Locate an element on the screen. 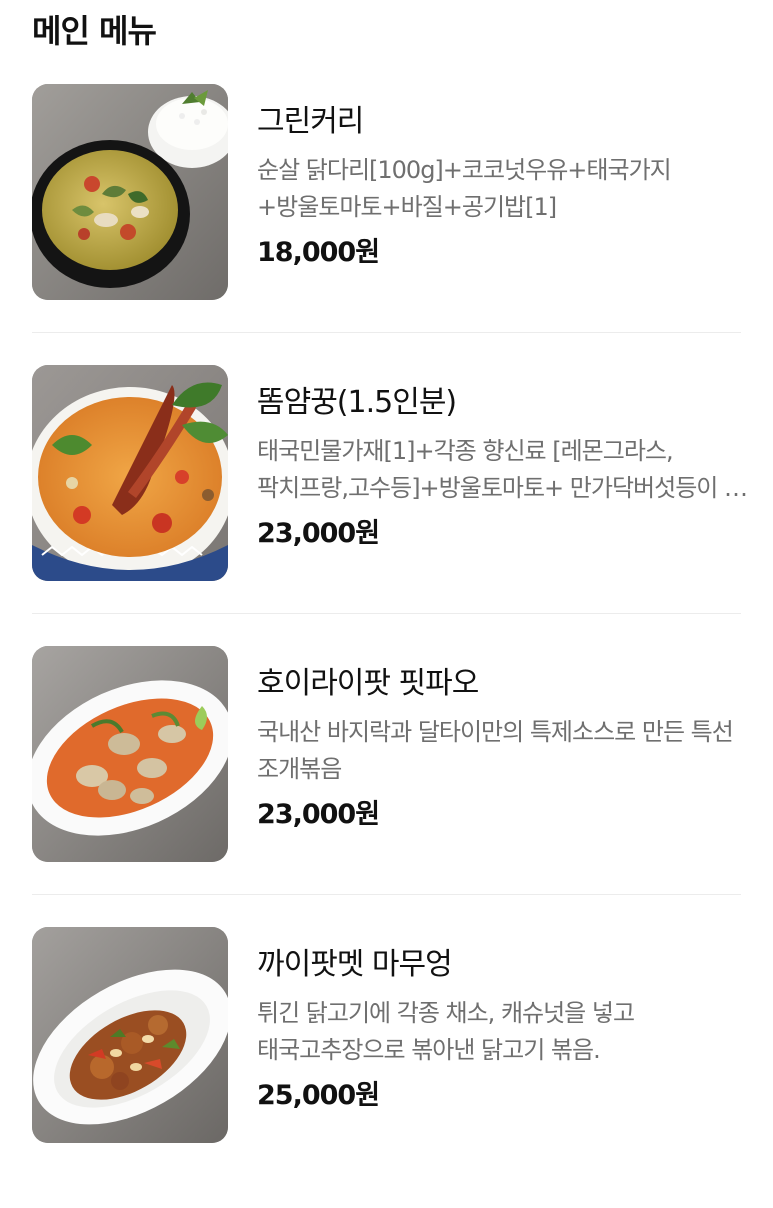 The image size is (773, 1208). green-curry-photo is located at coordinates (130, 192).